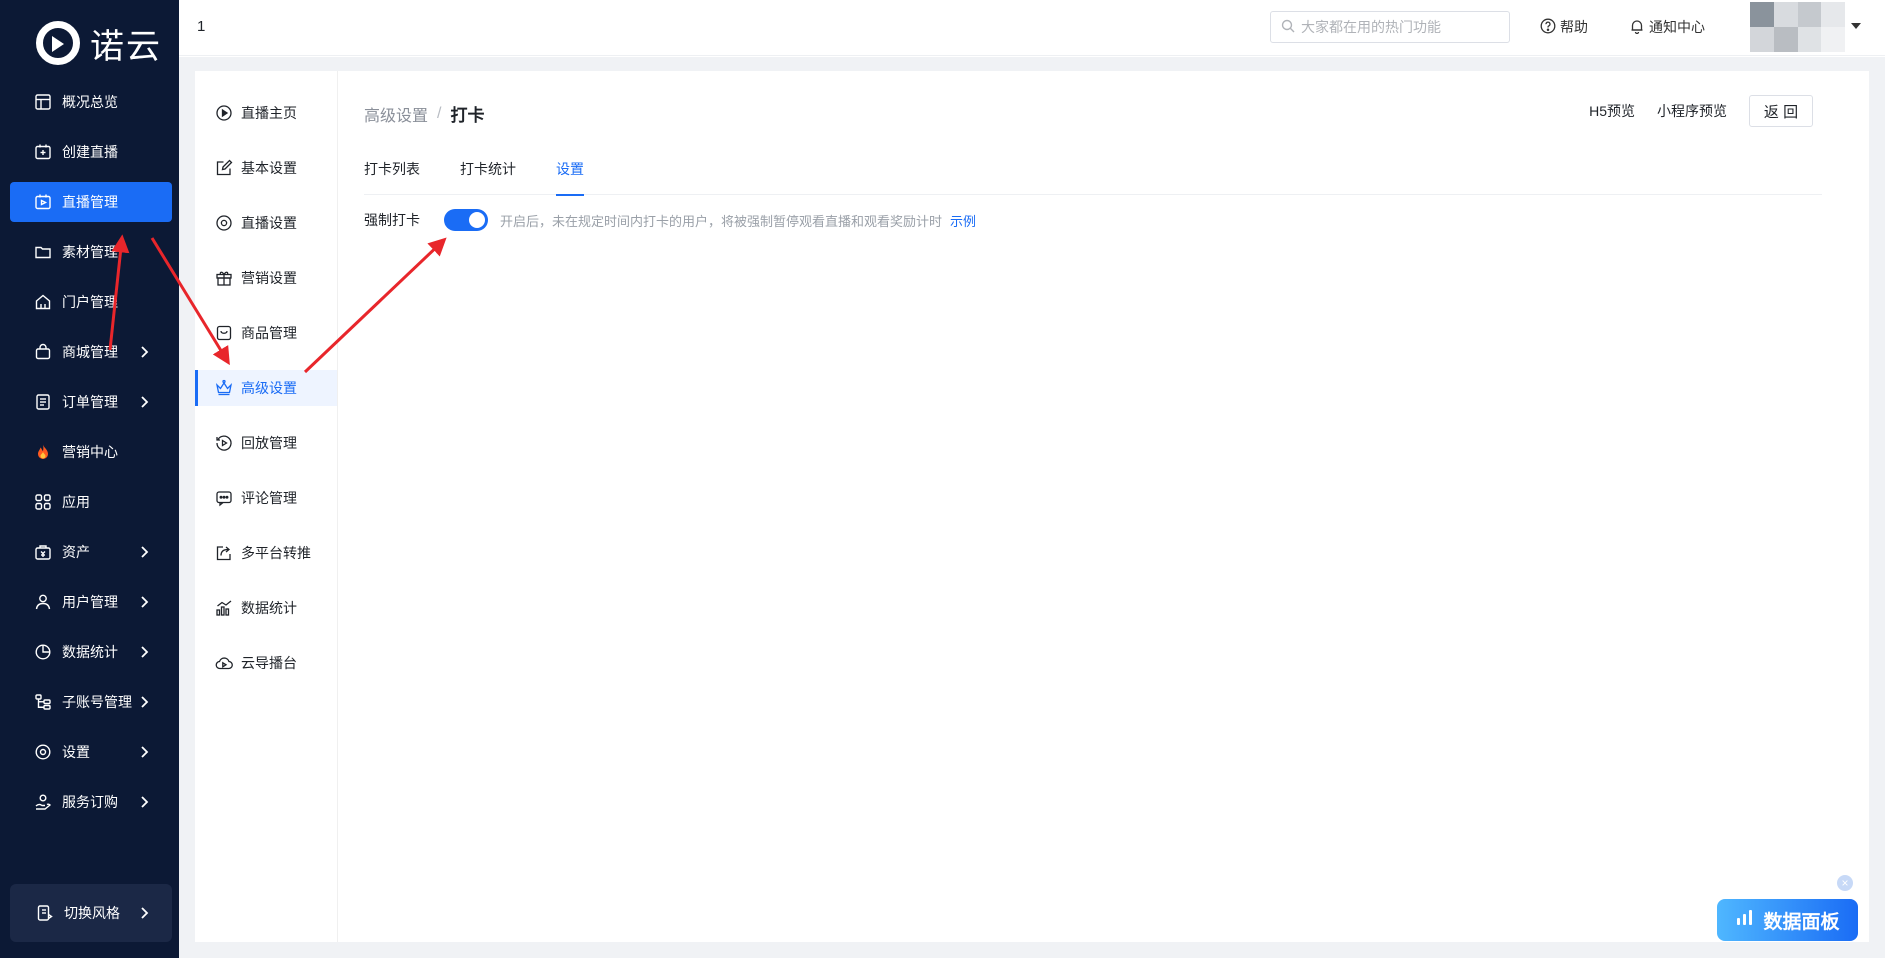 The height and width of the screenshot is (958, 1885). I want to click on bell-icon, so click(1639, 27).